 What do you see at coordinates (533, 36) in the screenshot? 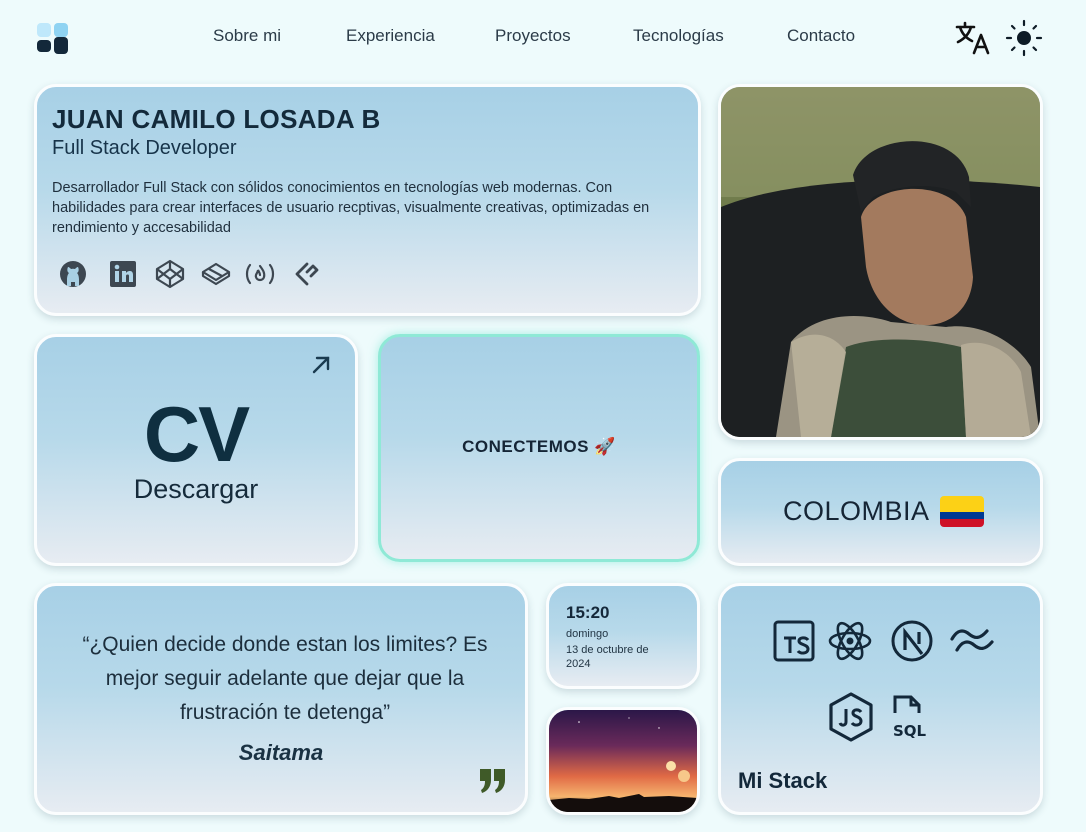
I see `nav-link-proyectos: Proyectos` at bounding box center [533, 36].